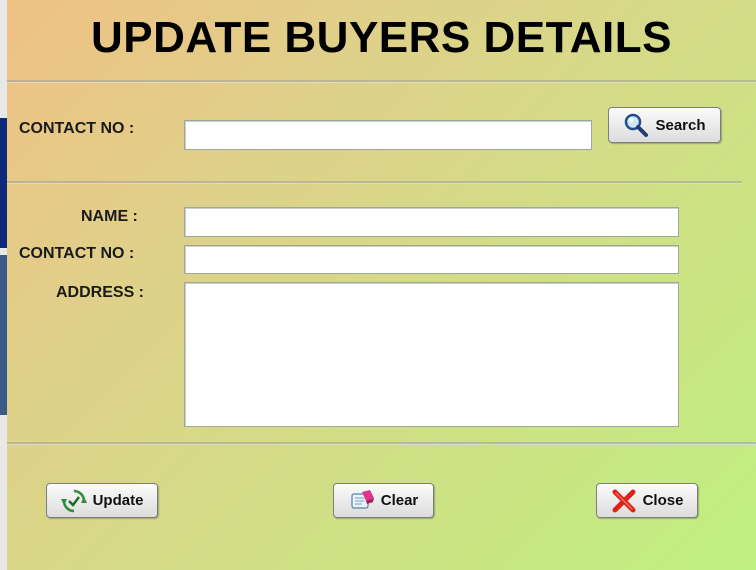  What do you see at coordinates (362, 501) in the screenshot?
I see `eraser-icon` at bounding box center [362, 501].